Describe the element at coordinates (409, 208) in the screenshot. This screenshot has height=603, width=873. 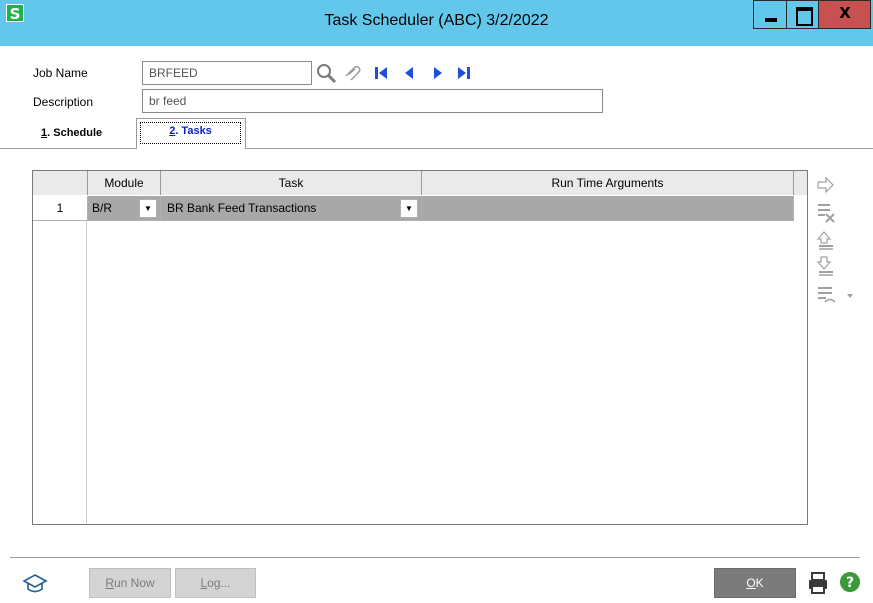
I see `task-dropdown-icon: ▼` at that location.